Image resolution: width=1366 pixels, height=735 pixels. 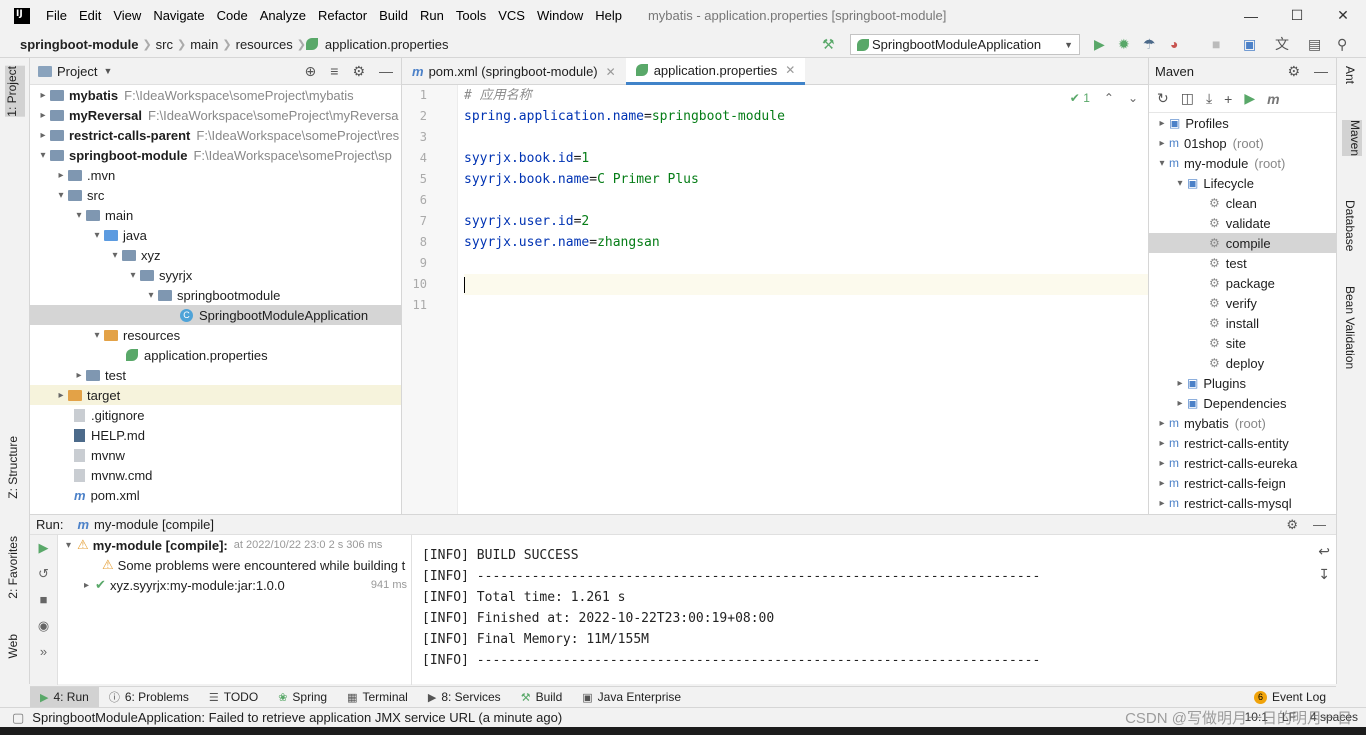 I want to click on maven-goal-deploy: ⚙ deploy, so click(x=1242, y=363).